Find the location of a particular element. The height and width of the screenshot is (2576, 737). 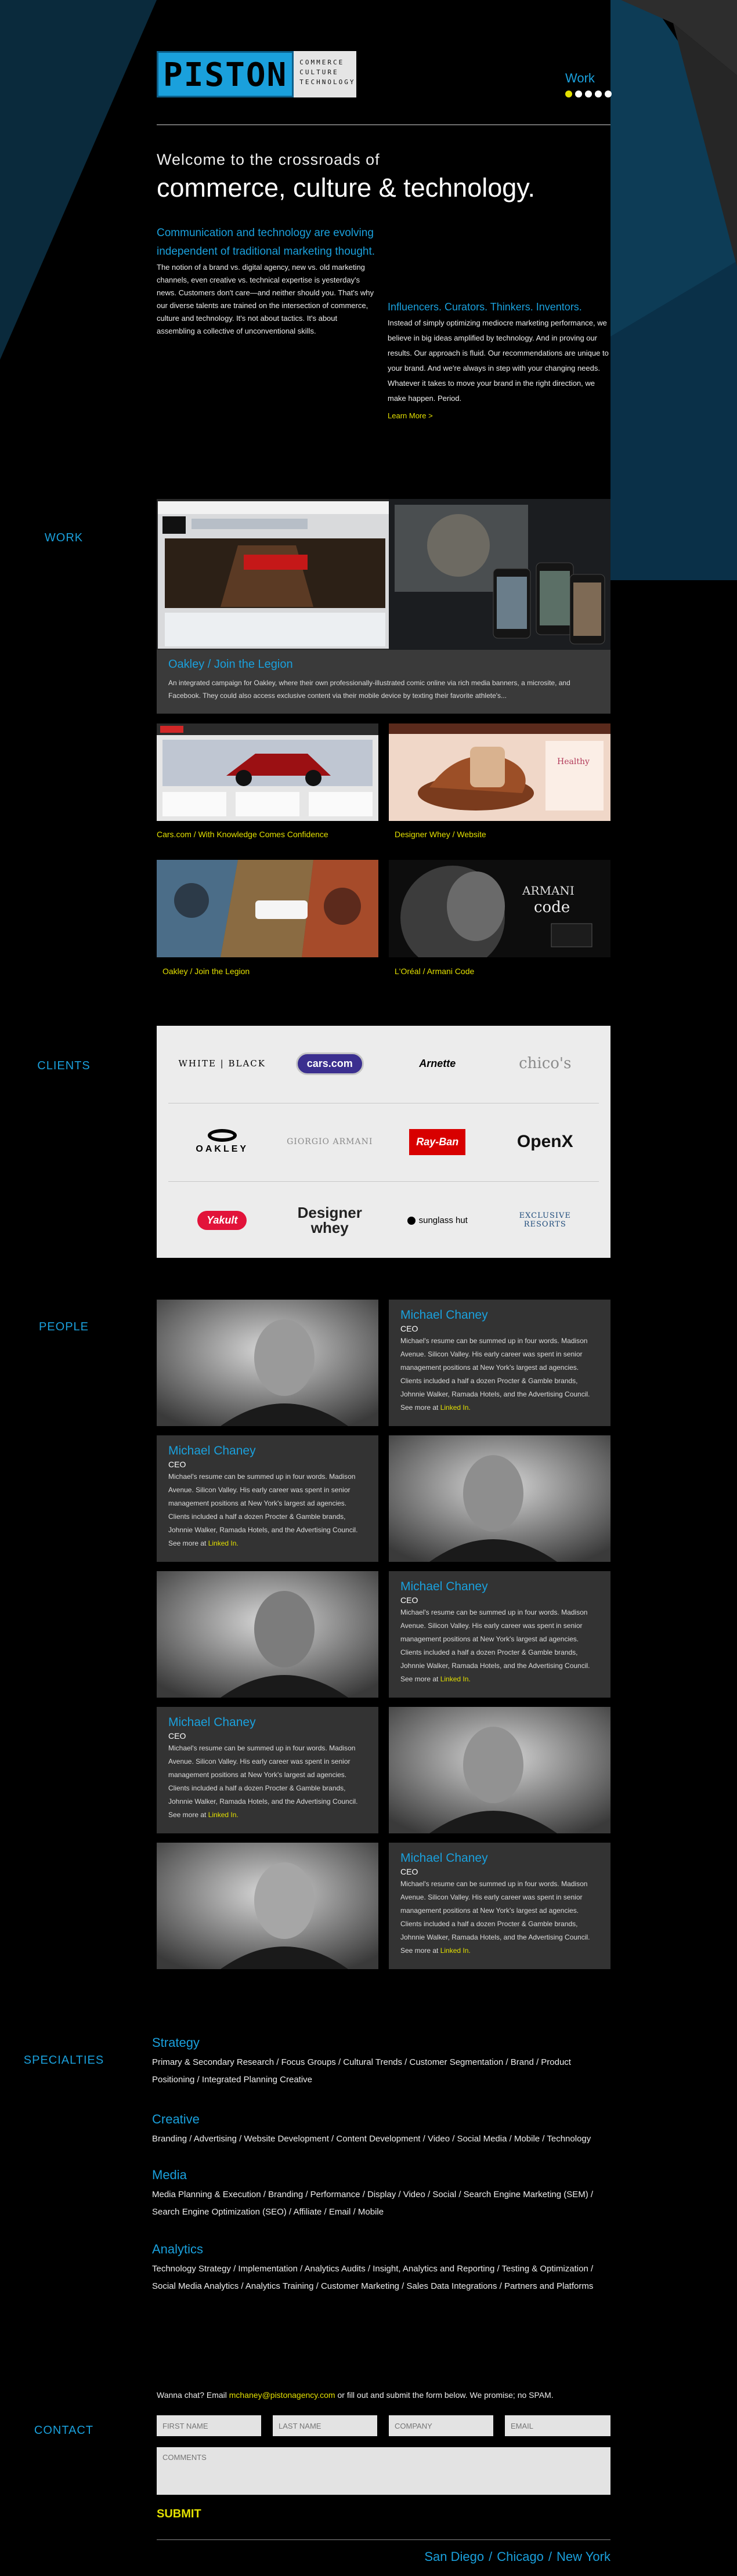

section-label-people: PEOPLE is located at coordinates (63, 1326).